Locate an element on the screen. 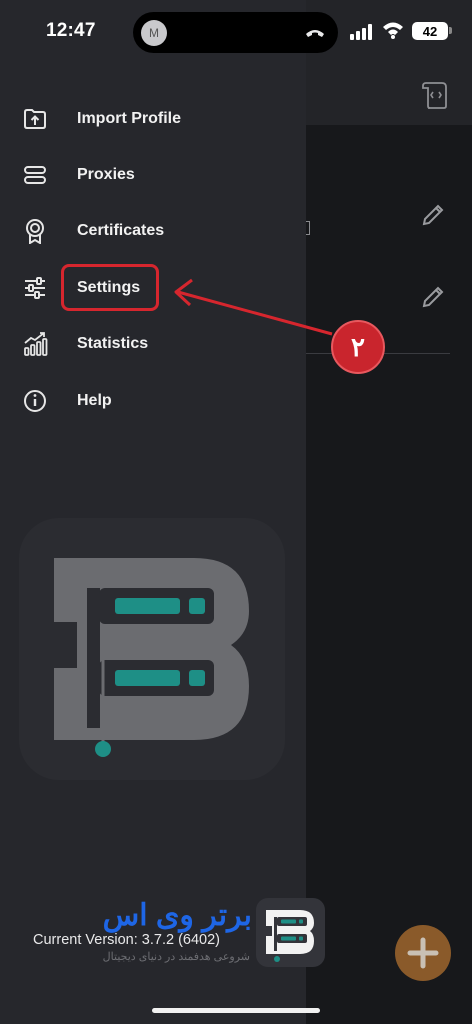 This screenshot has height=1024, width=472. step-number-badge: ۲ is located at coordinates (358, 347).